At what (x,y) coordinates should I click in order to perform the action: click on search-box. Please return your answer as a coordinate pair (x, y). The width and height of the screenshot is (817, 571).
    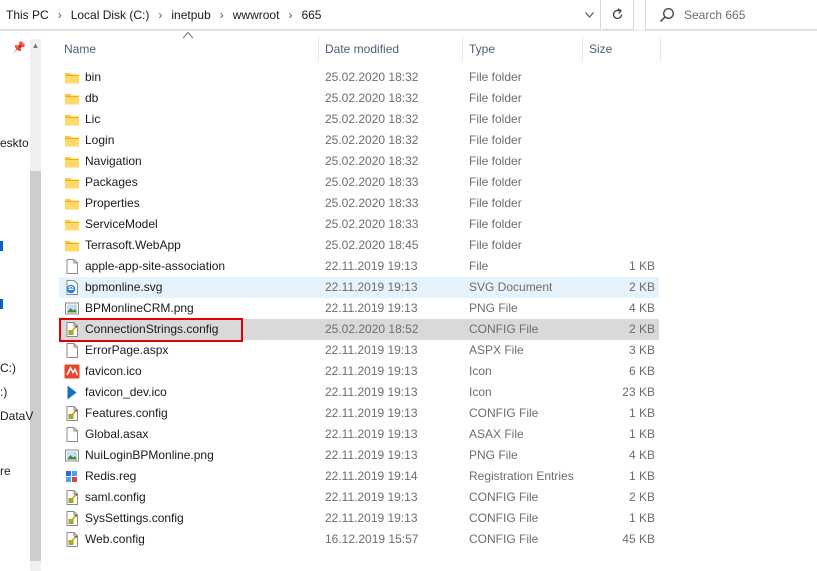
    Looking at the image, I should click on (731, 15).